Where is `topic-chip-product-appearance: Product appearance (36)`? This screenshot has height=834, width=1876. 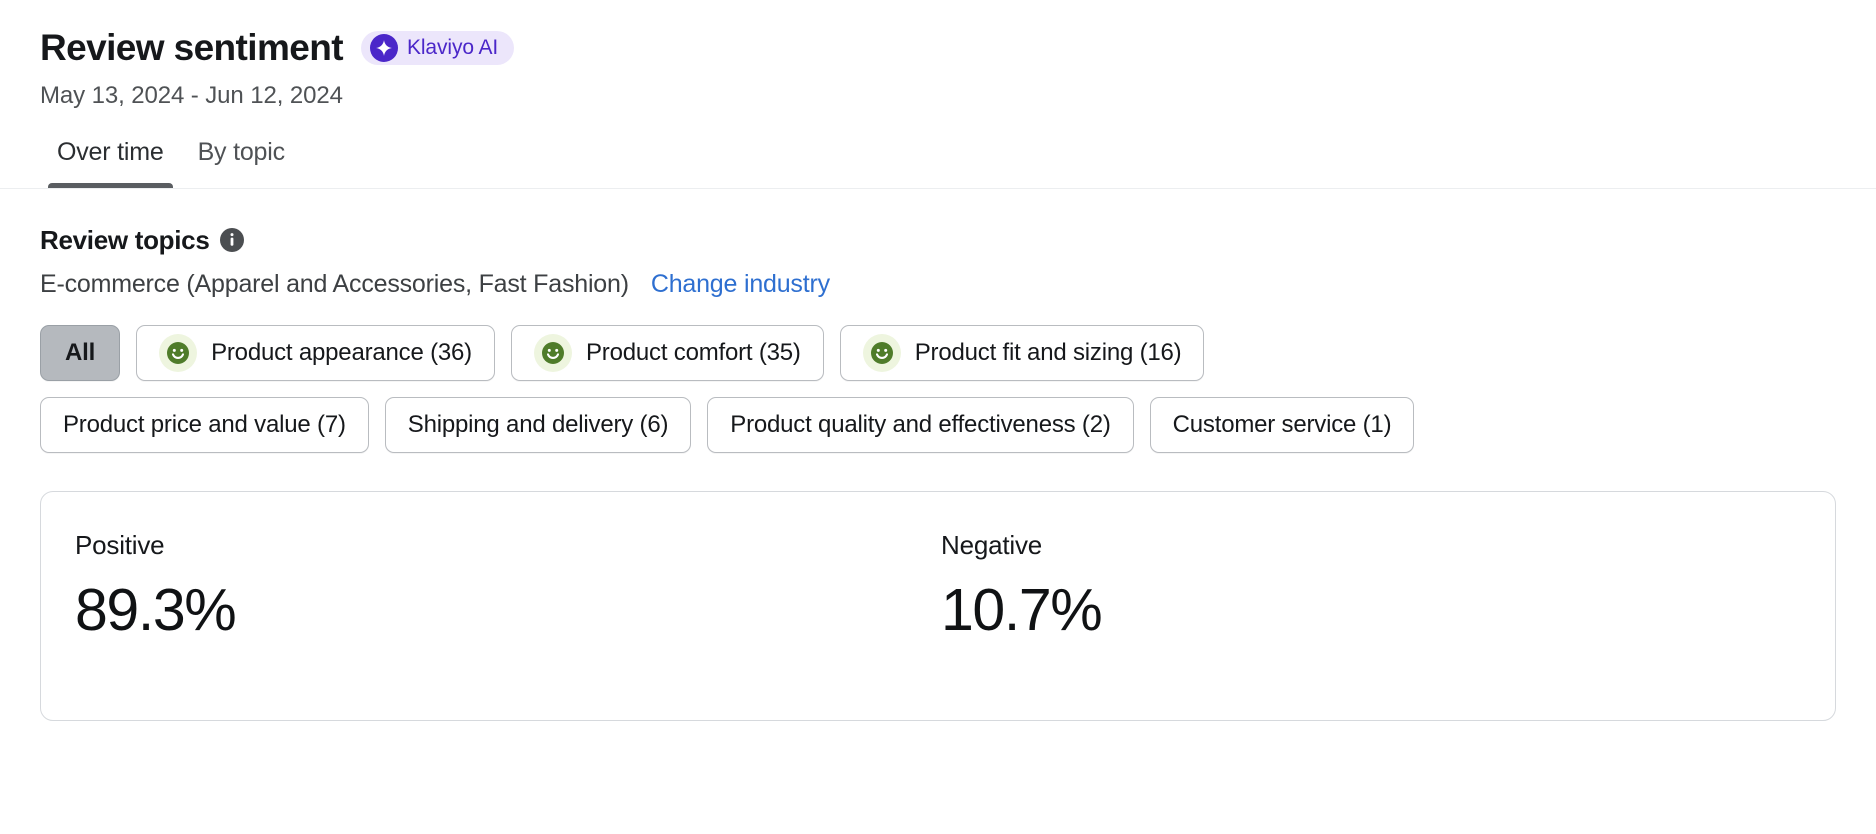
topic-chip-product-appearance: Product appearance (36) is located at coordinates (315, 352).